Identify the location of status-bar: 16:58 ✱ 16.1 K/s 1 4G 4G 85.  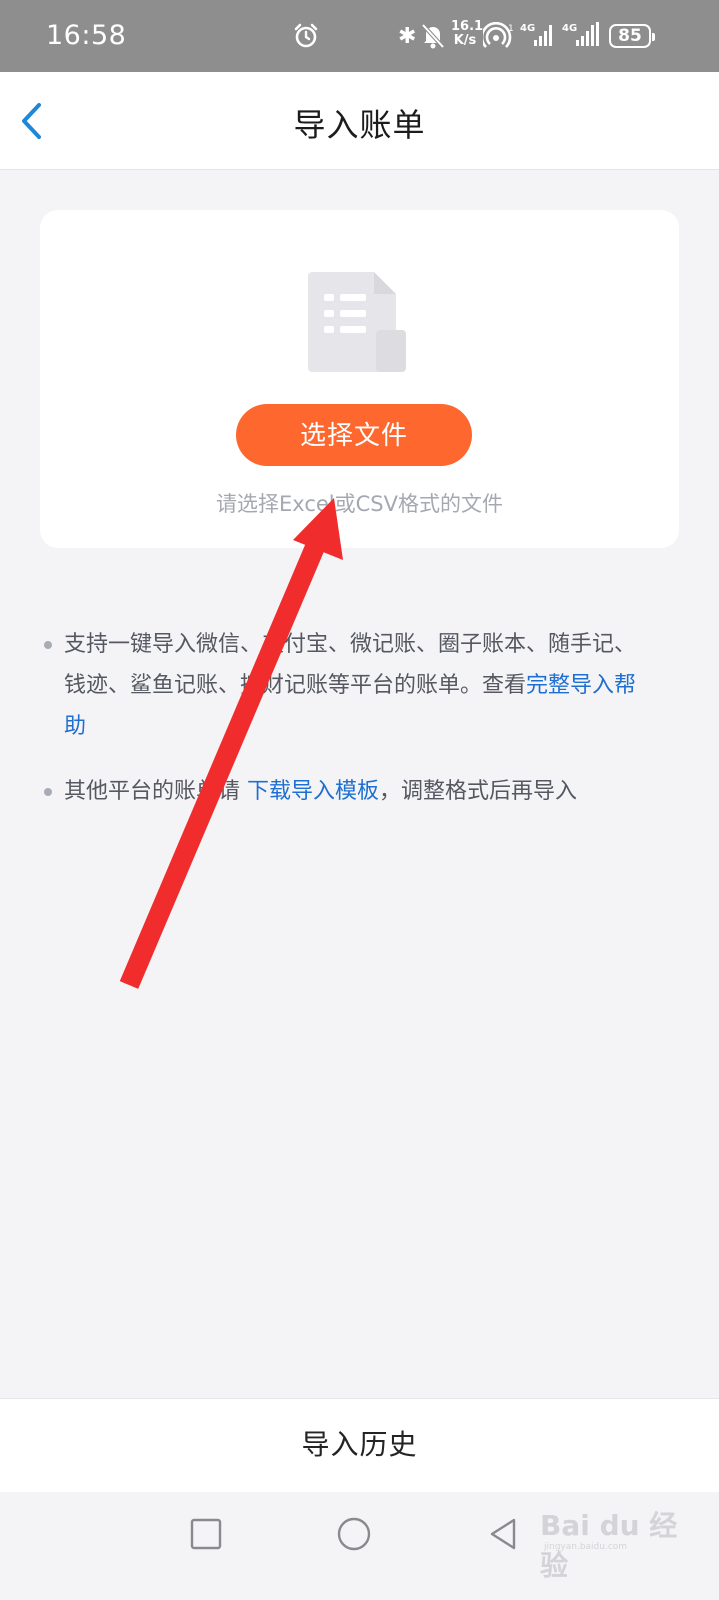
(359, 36).